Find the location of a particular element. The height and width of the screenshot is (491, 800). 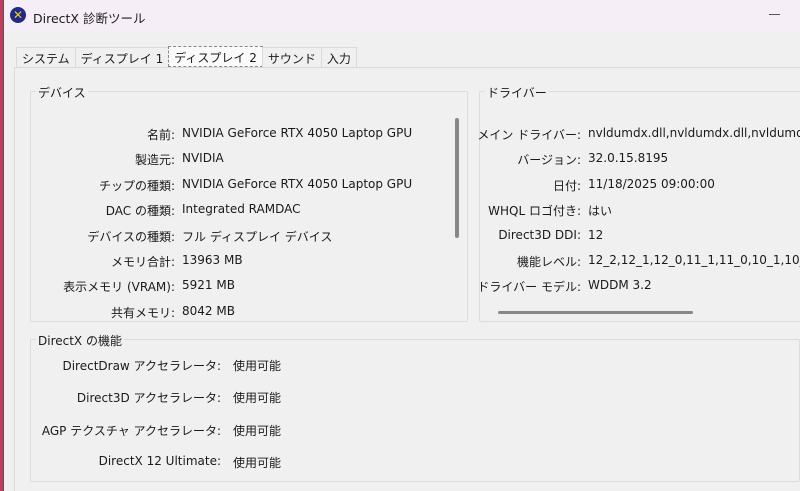

tab-display-2: ディスプレイ 2 is located at coordinates (215, 56).